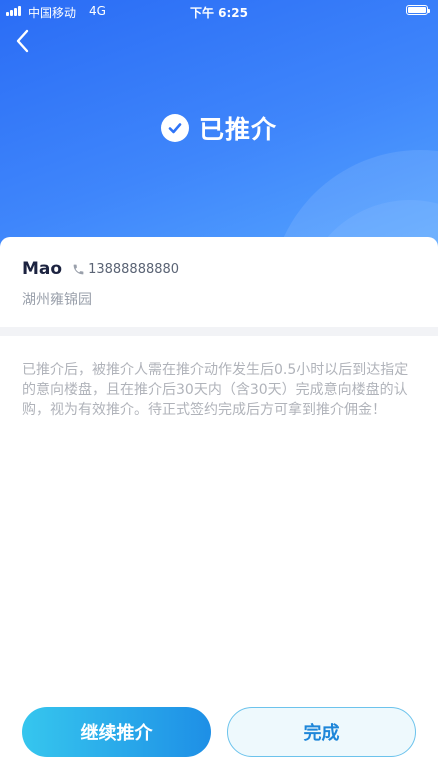 The image size is (438, 779). I want to click on client-name: Mao, so click(42, 269).